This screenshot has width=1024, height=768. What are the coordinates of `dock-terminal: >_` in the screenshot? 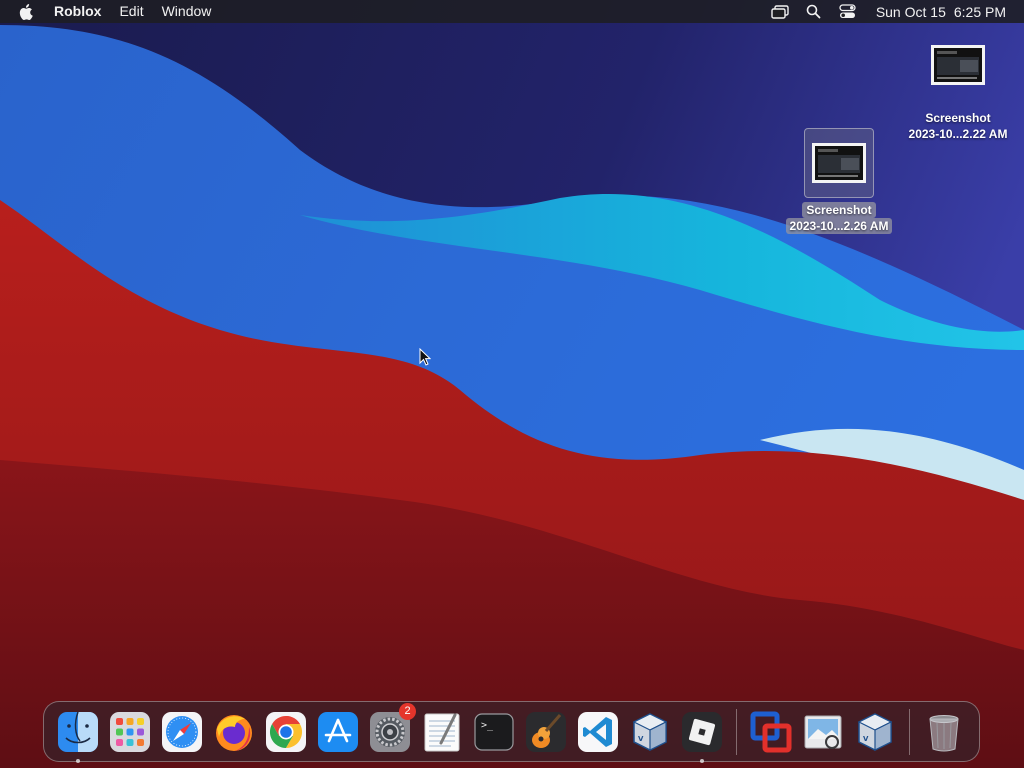 It's located at (494, 732).